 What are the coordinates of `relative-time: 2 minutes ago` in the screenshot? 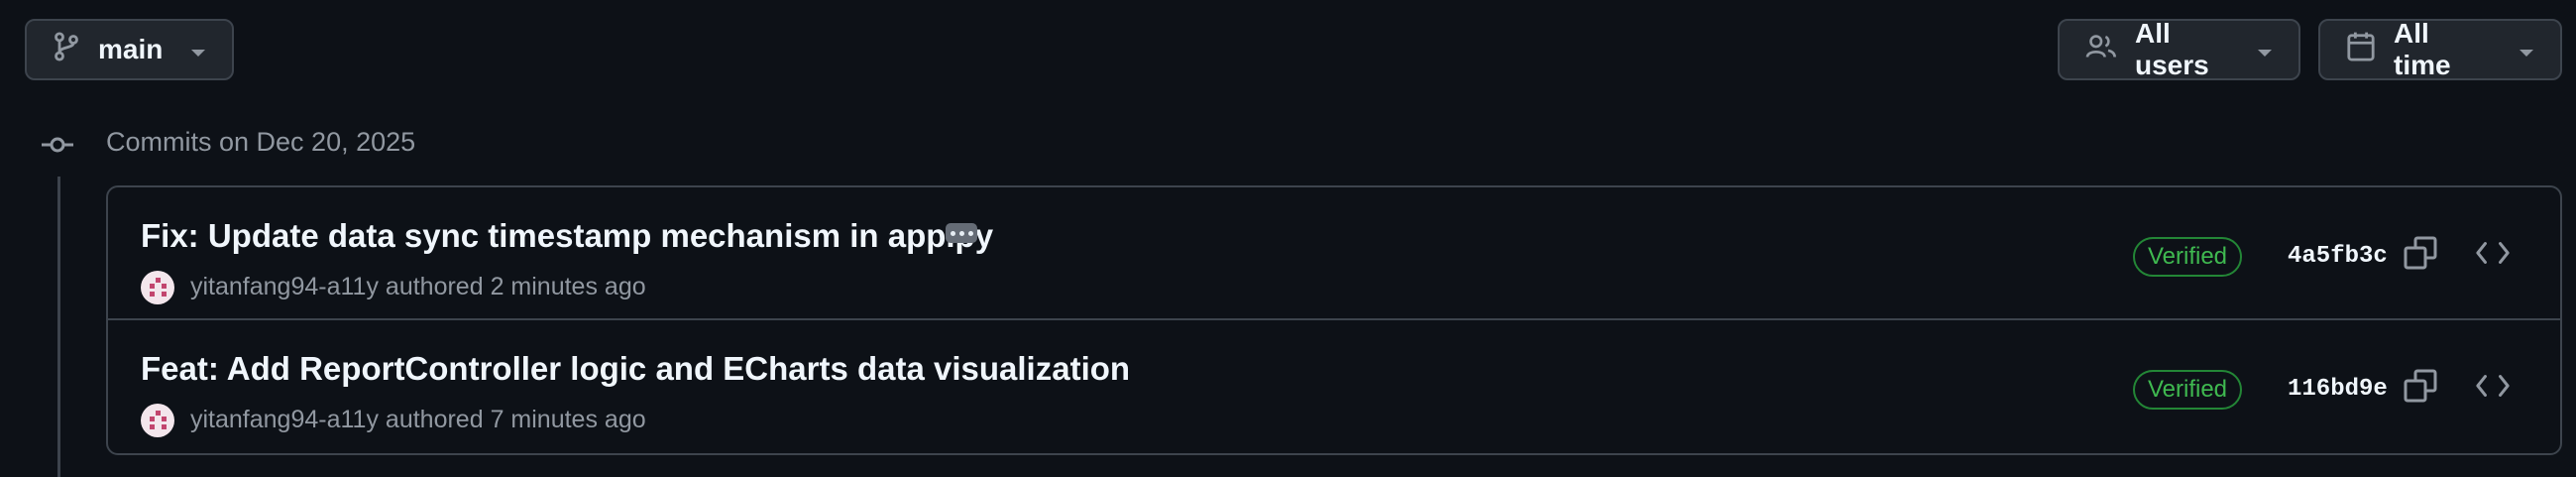 It's located at (568, 286).